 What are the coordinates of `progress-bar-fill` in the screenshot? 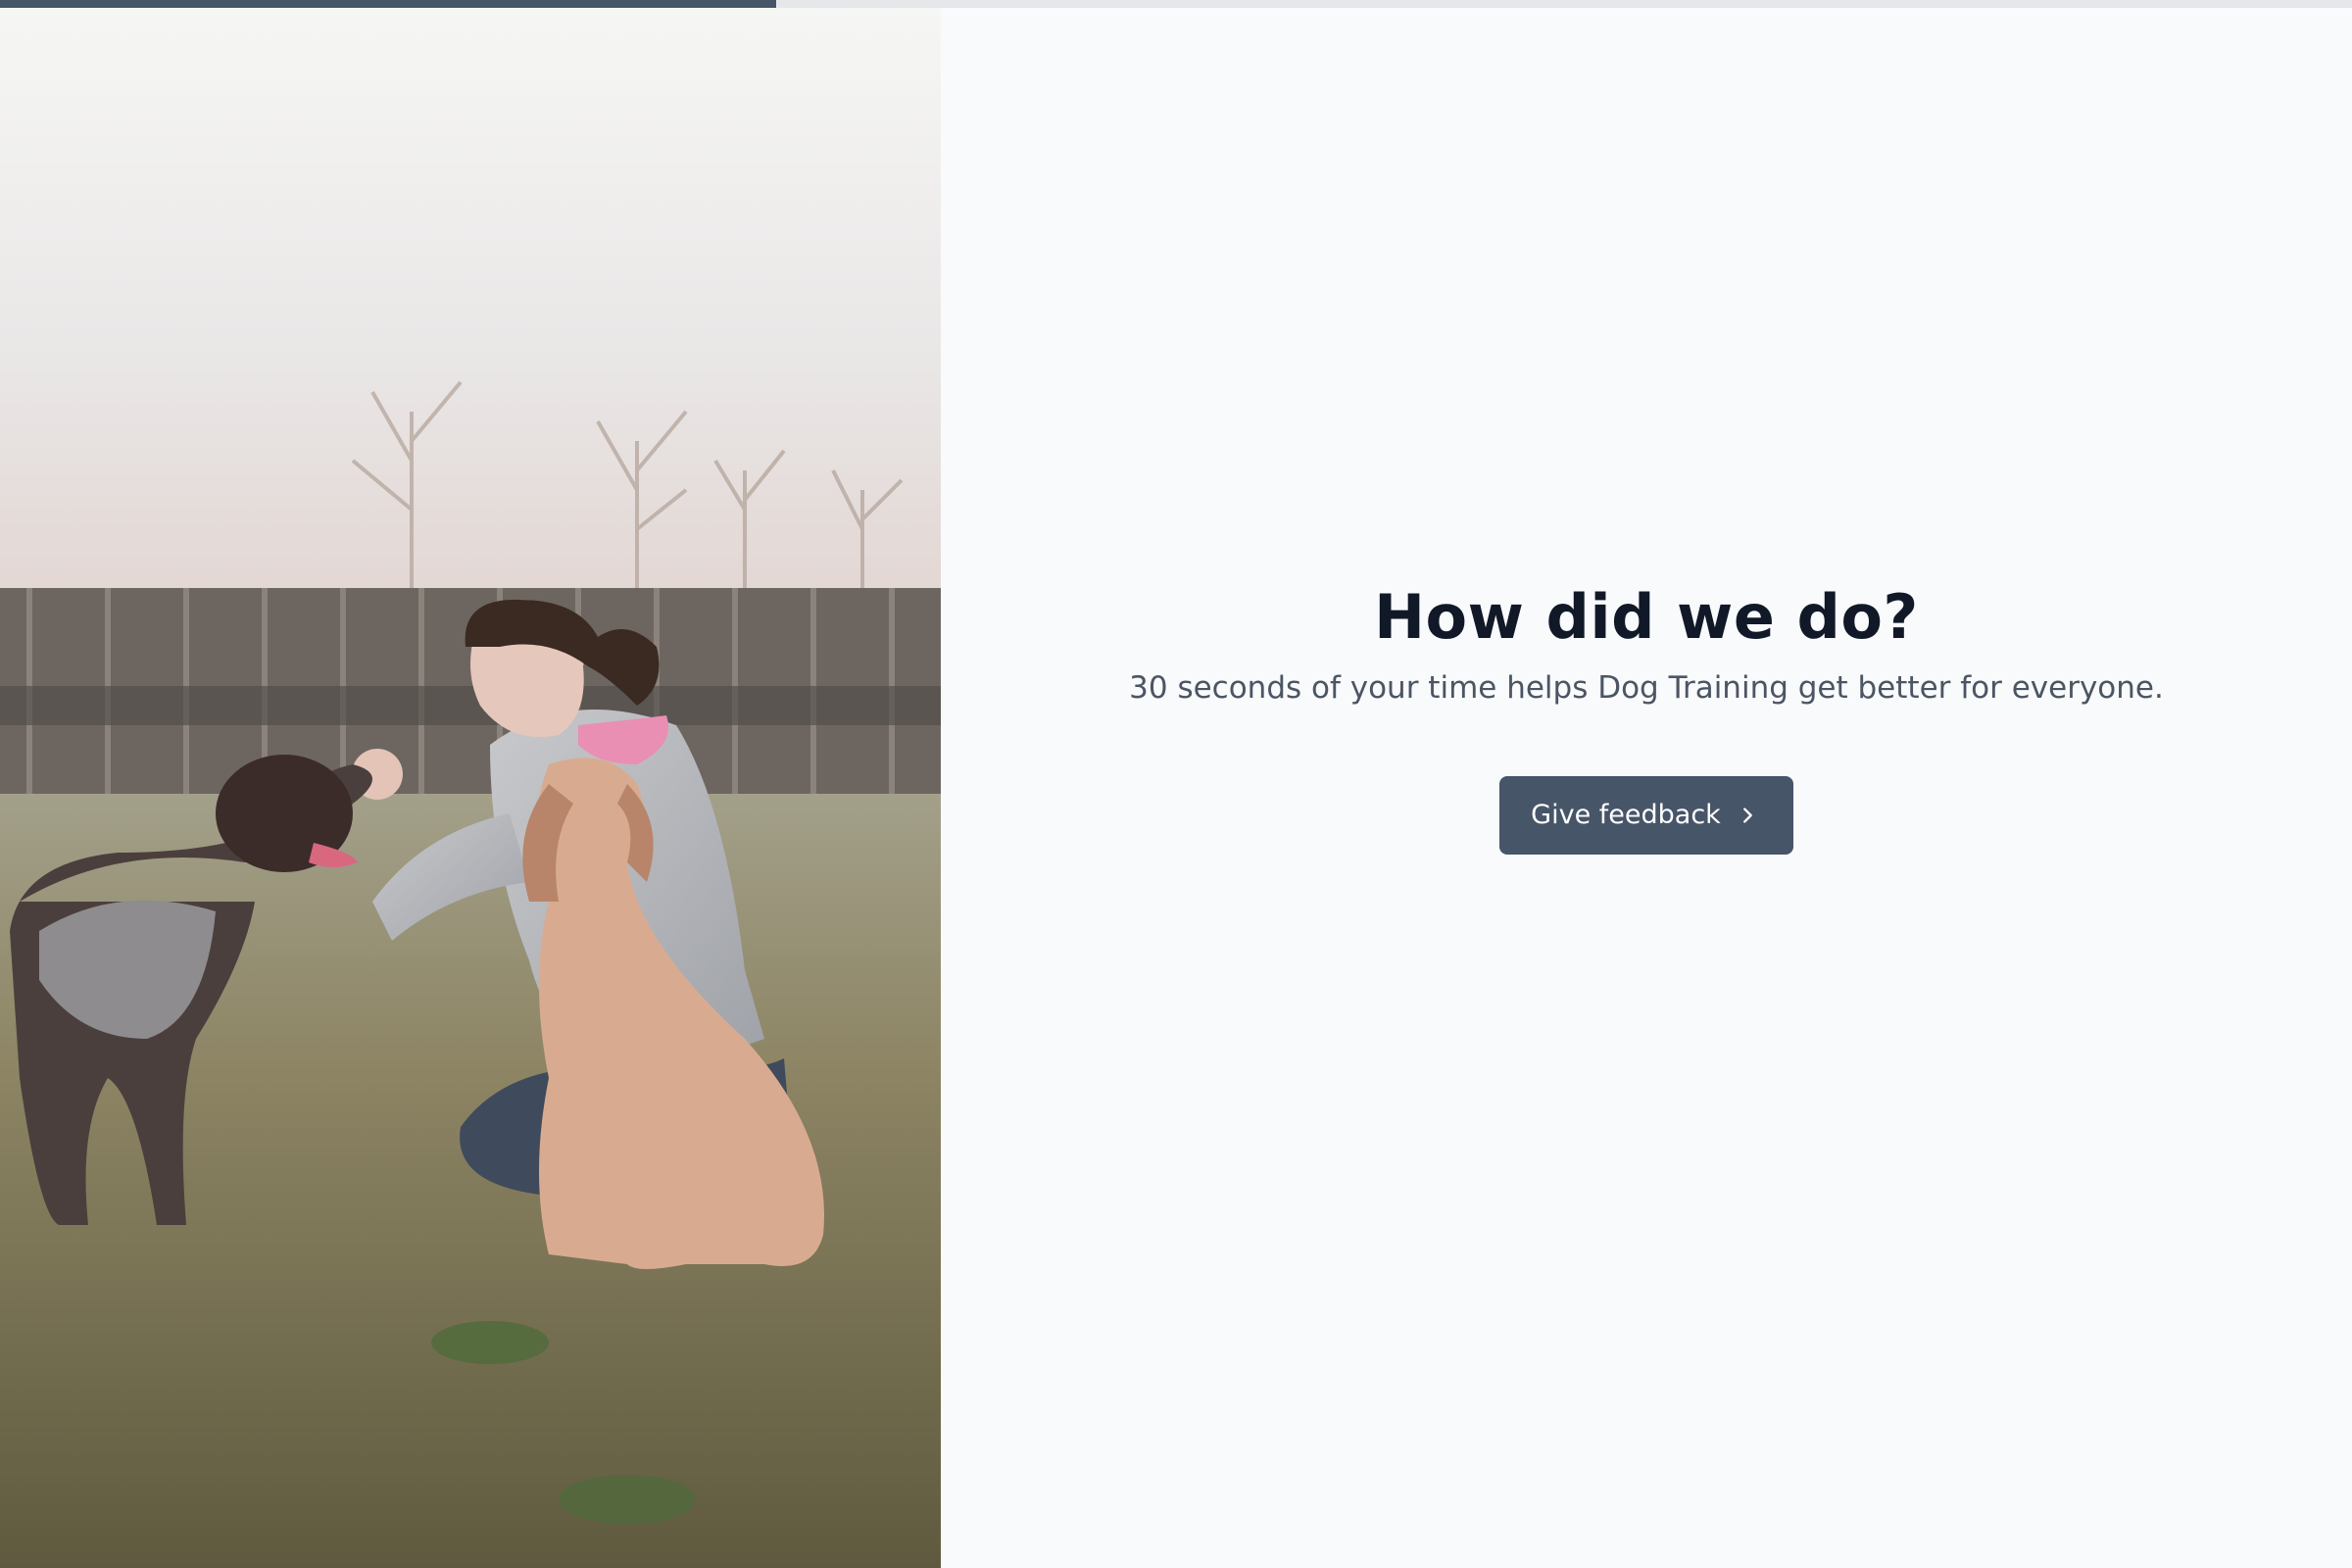 It's located at (388, 4).